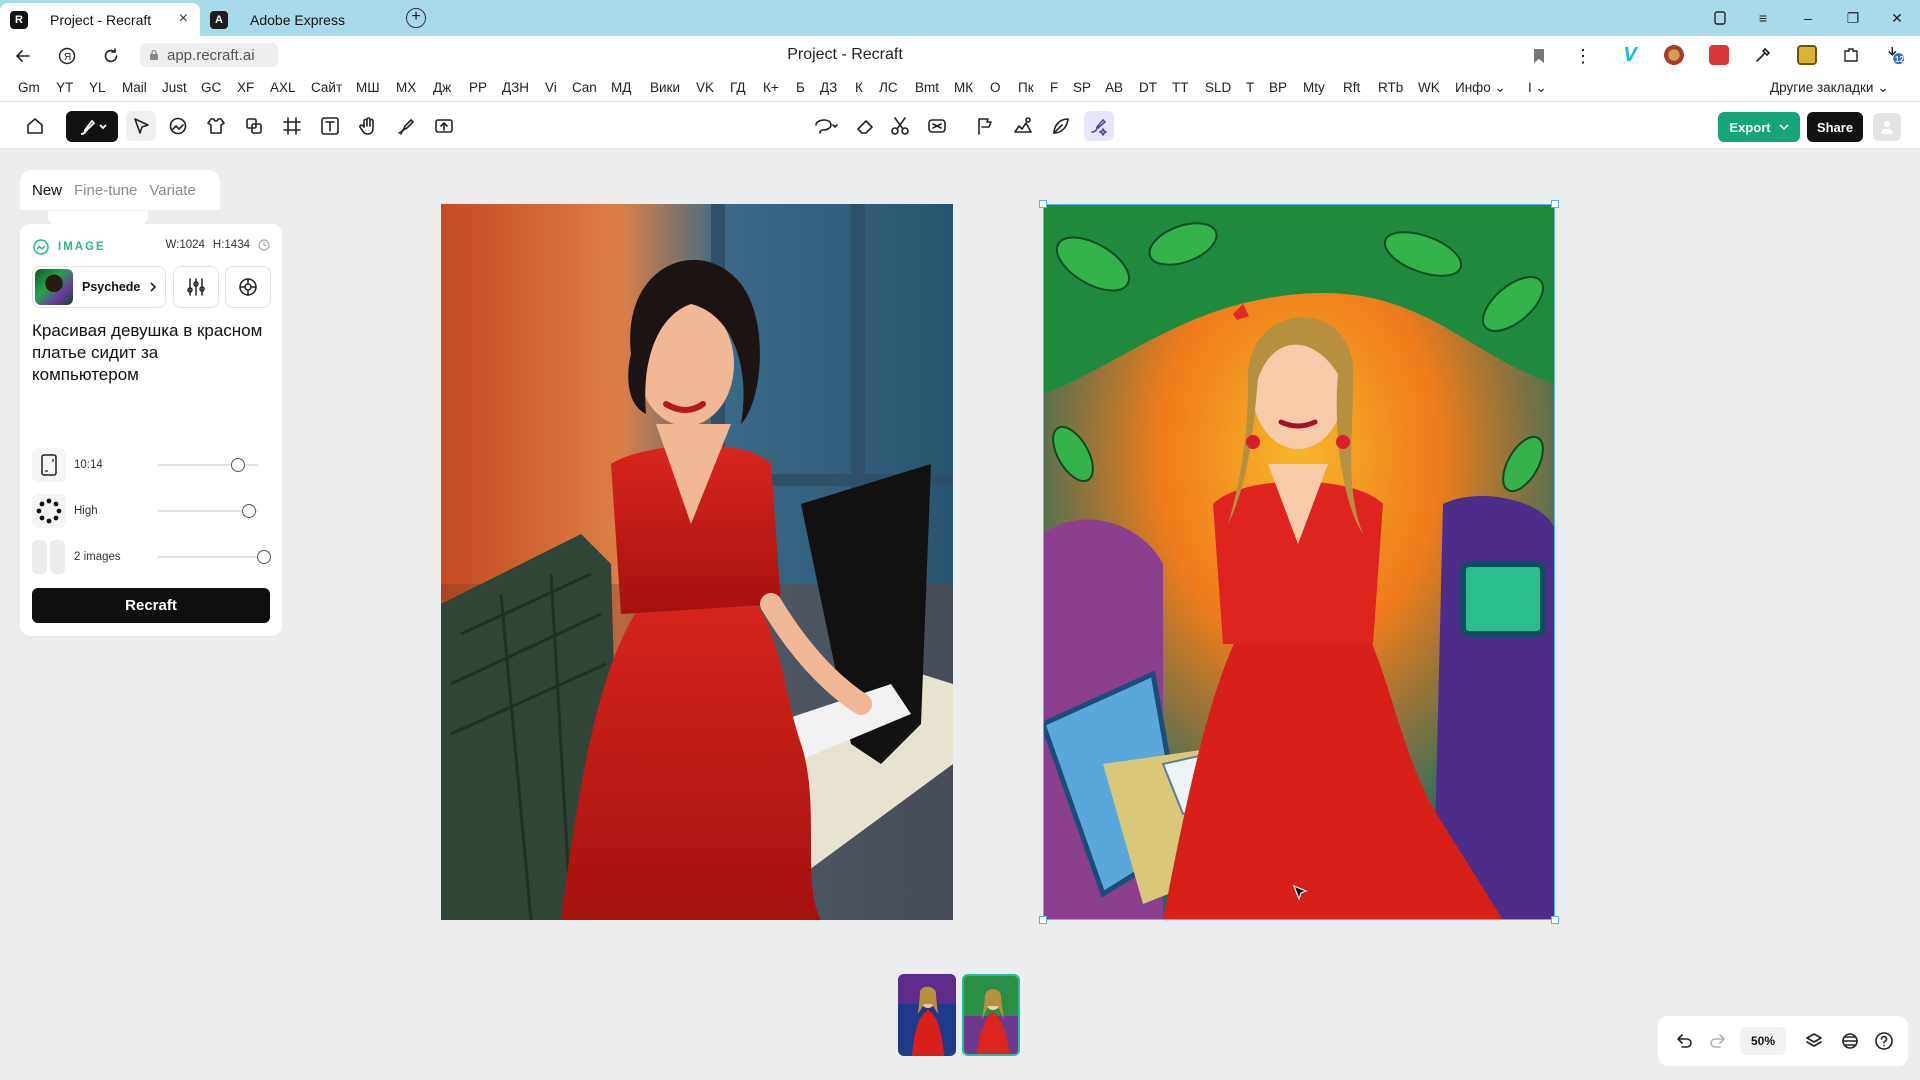 The height and width of the screenshot is (1080, 1920). What do you see at coordinates (1763, 1041) in the screenshot?
I see `zoom-level: 50%` at bounding box center [1763, 1041].